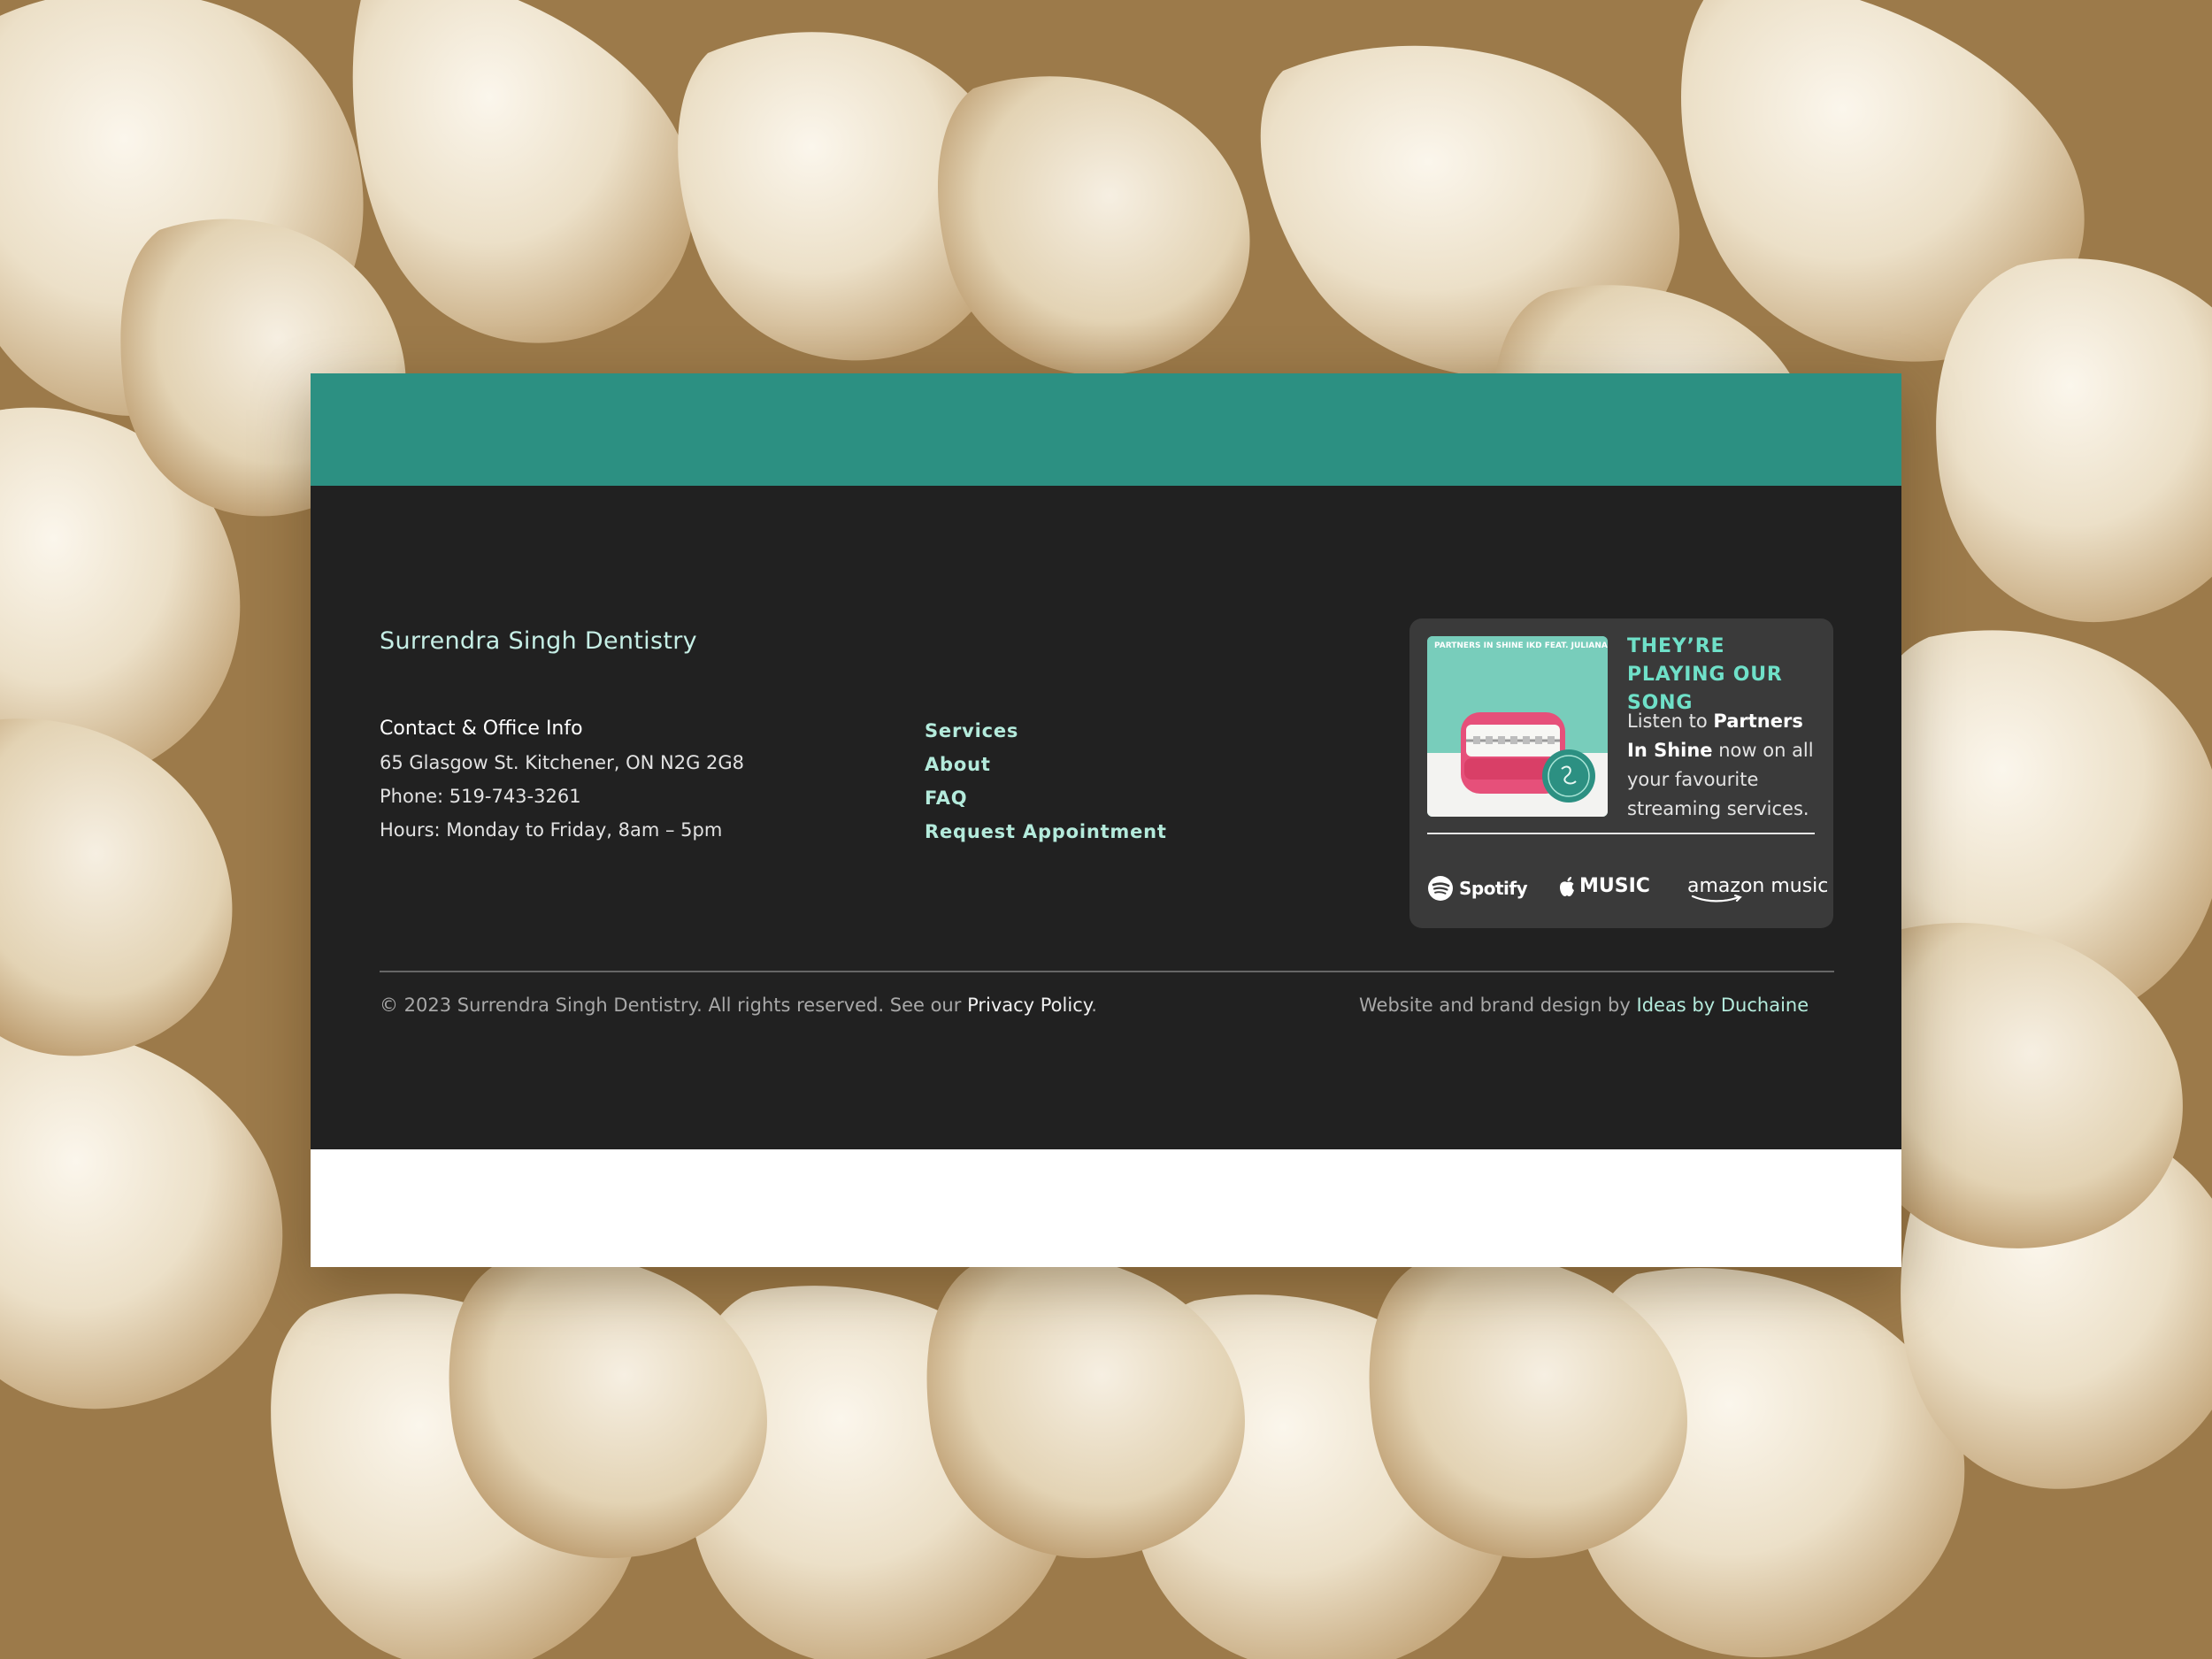 The image size is (2212, 1659). What do you see at coordinates (1518, 727) in the screenshot?
I see `album-cover-image: PARTNERS IN SHINE IKD FEAT. JULIANA P` at bounding box center [1518, 727].